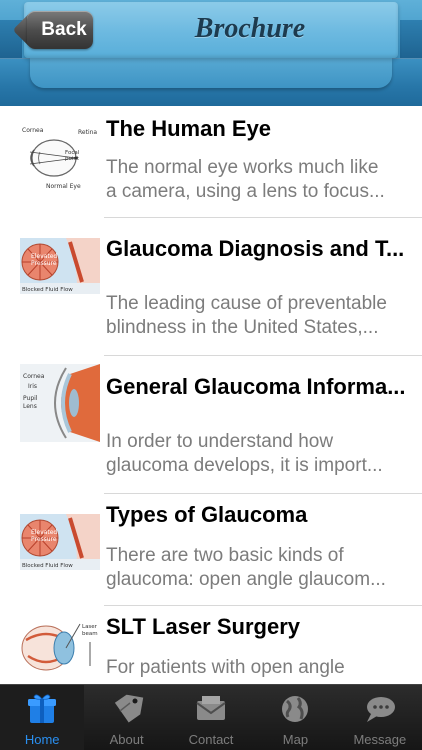  I want to click on item-description-line: In order to understand how, so click(220, 441).